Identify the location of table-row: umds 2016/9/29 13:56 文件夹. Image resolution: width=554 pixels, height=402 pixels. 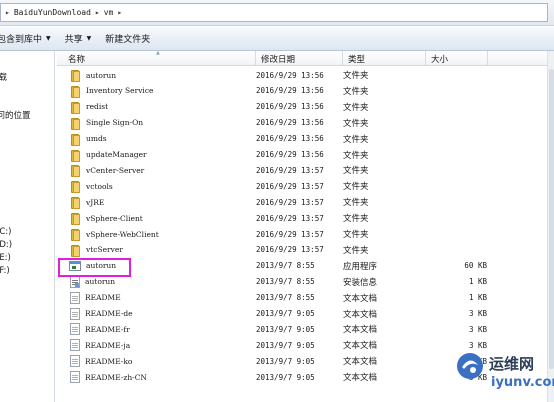
(302, 139).